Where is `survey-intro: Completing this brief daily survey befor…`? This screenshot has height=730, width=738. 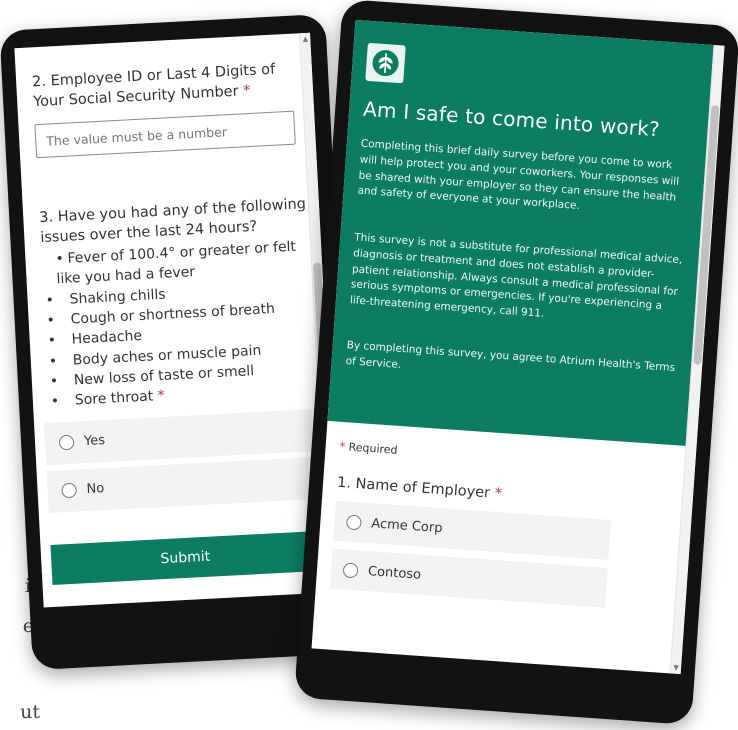
survey-intro: Completing this brief daily survey befor… is located at coordinates (518, 175).